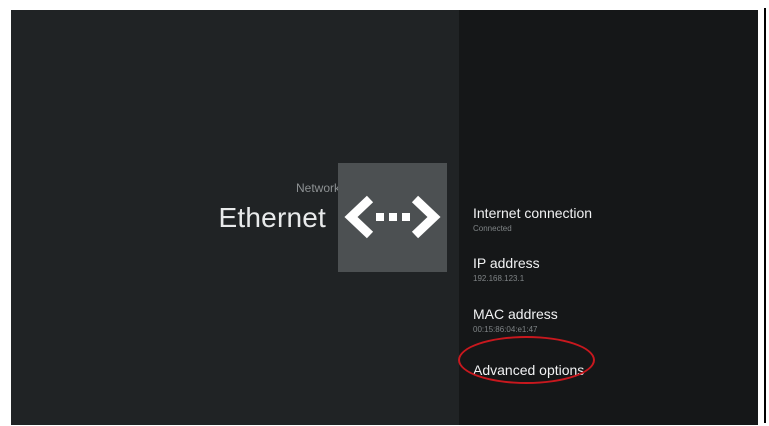 The height and width of the screenshot is (426, 769). What do you see at coordinates (506, 263) in the screenshot?
I see `setting-label: IP address` at bounding box center [506, 263].